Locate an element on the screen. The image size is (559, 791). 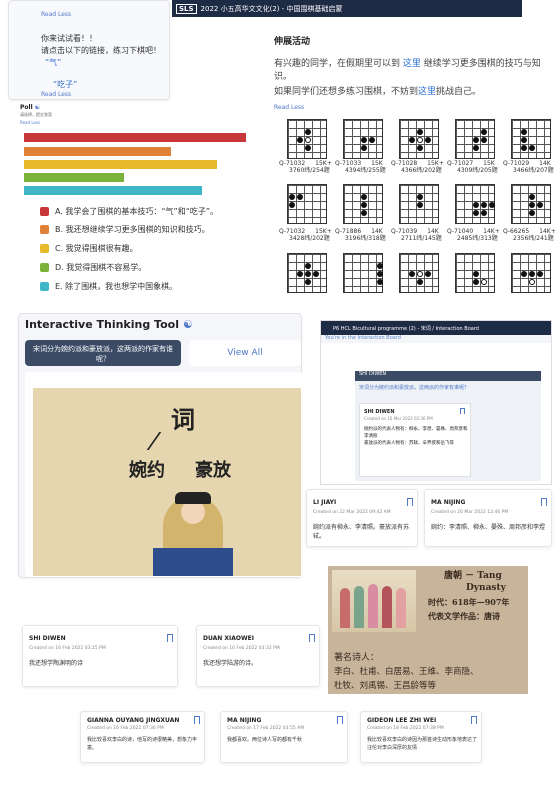
qi-link: “气” is located at coordinates (53, 62).